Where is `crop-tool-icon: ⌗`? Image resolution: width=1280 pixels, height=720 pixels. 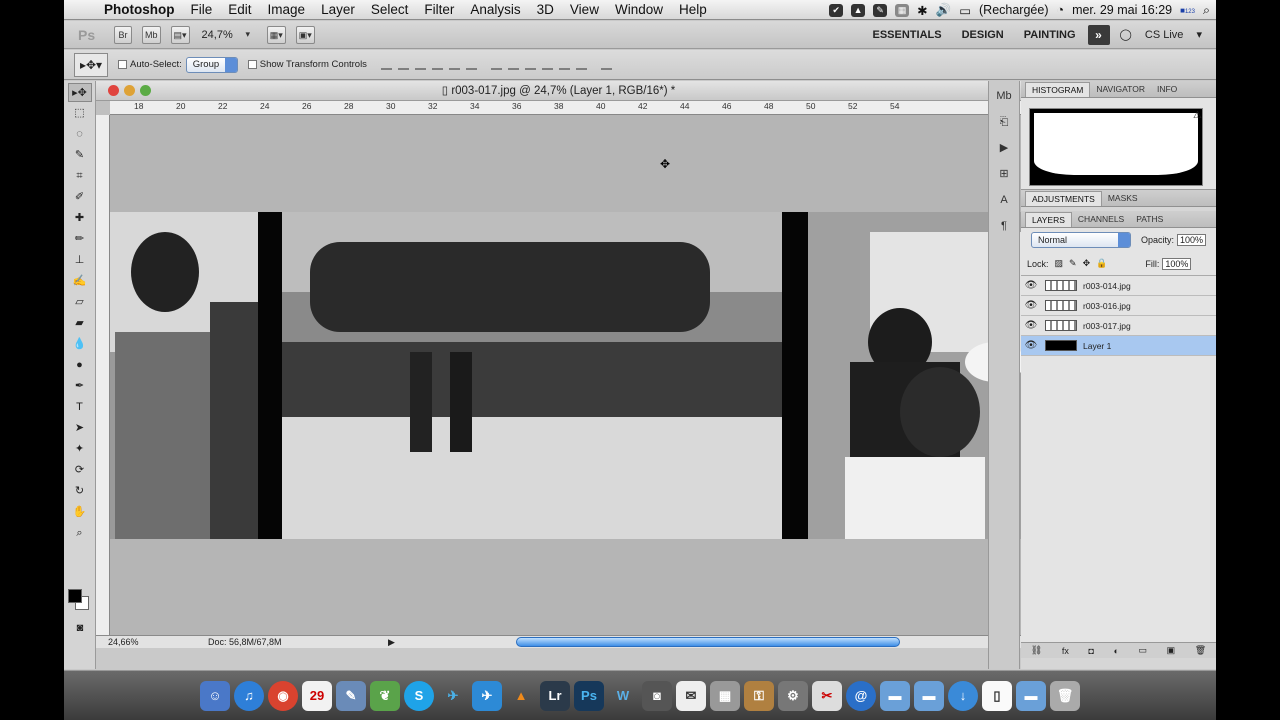 crop-tool-icon: ⌗ is located at coordinates (80, 176).